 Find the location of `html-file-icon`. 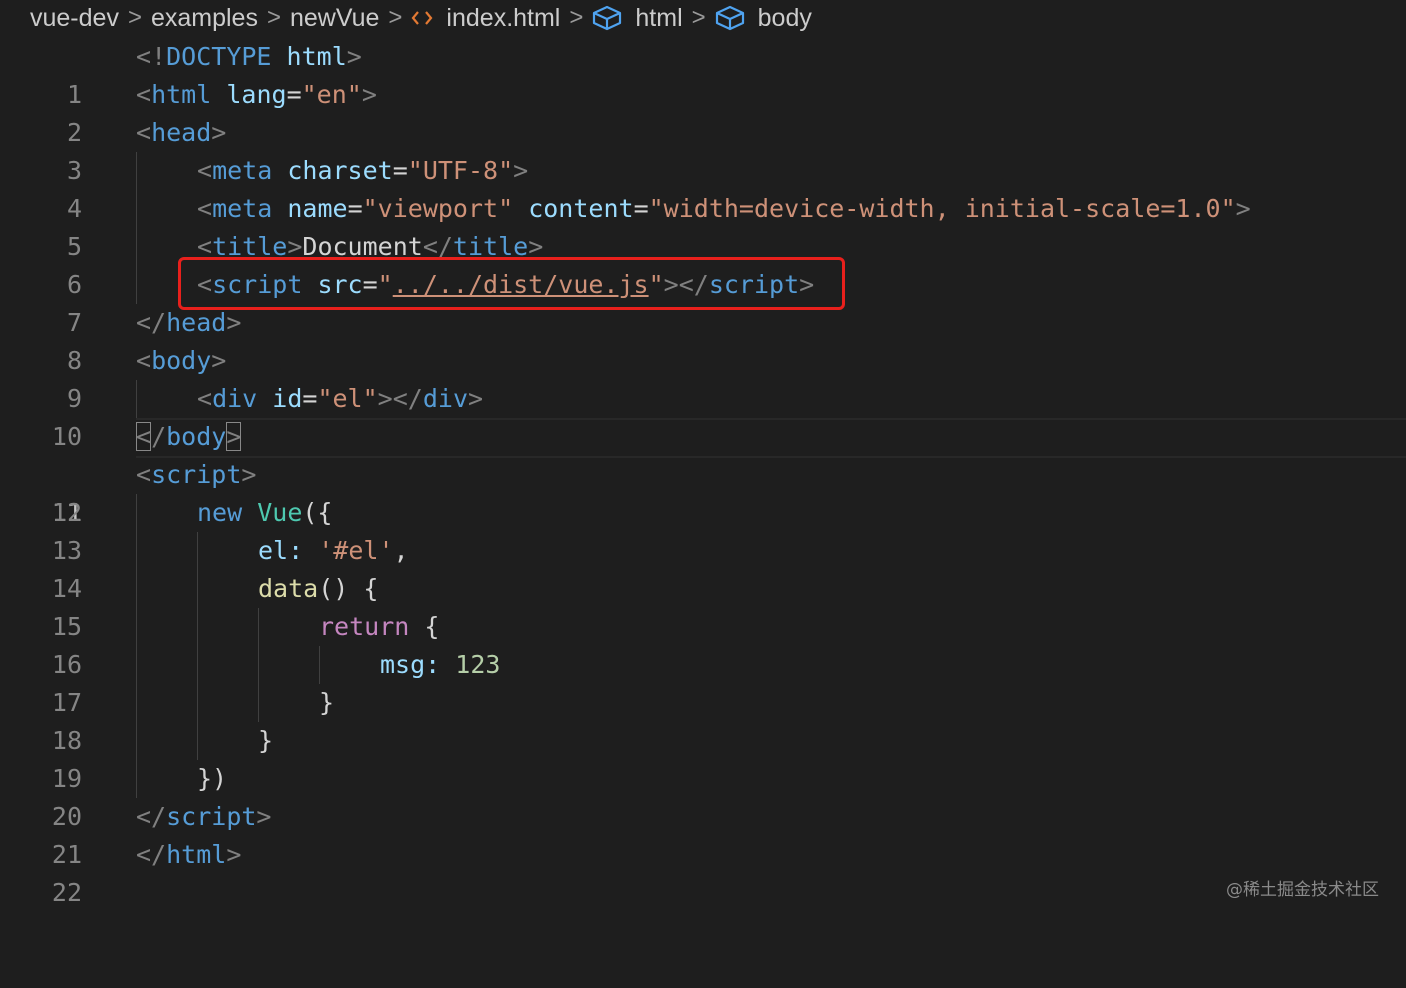

html-file-icon is located at coordinates (422, 18).